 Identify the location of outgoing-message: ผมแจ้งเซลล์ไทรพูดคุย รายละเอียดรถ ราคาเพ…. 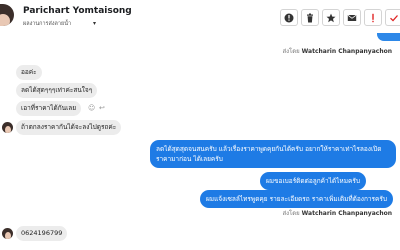
(296, 199).